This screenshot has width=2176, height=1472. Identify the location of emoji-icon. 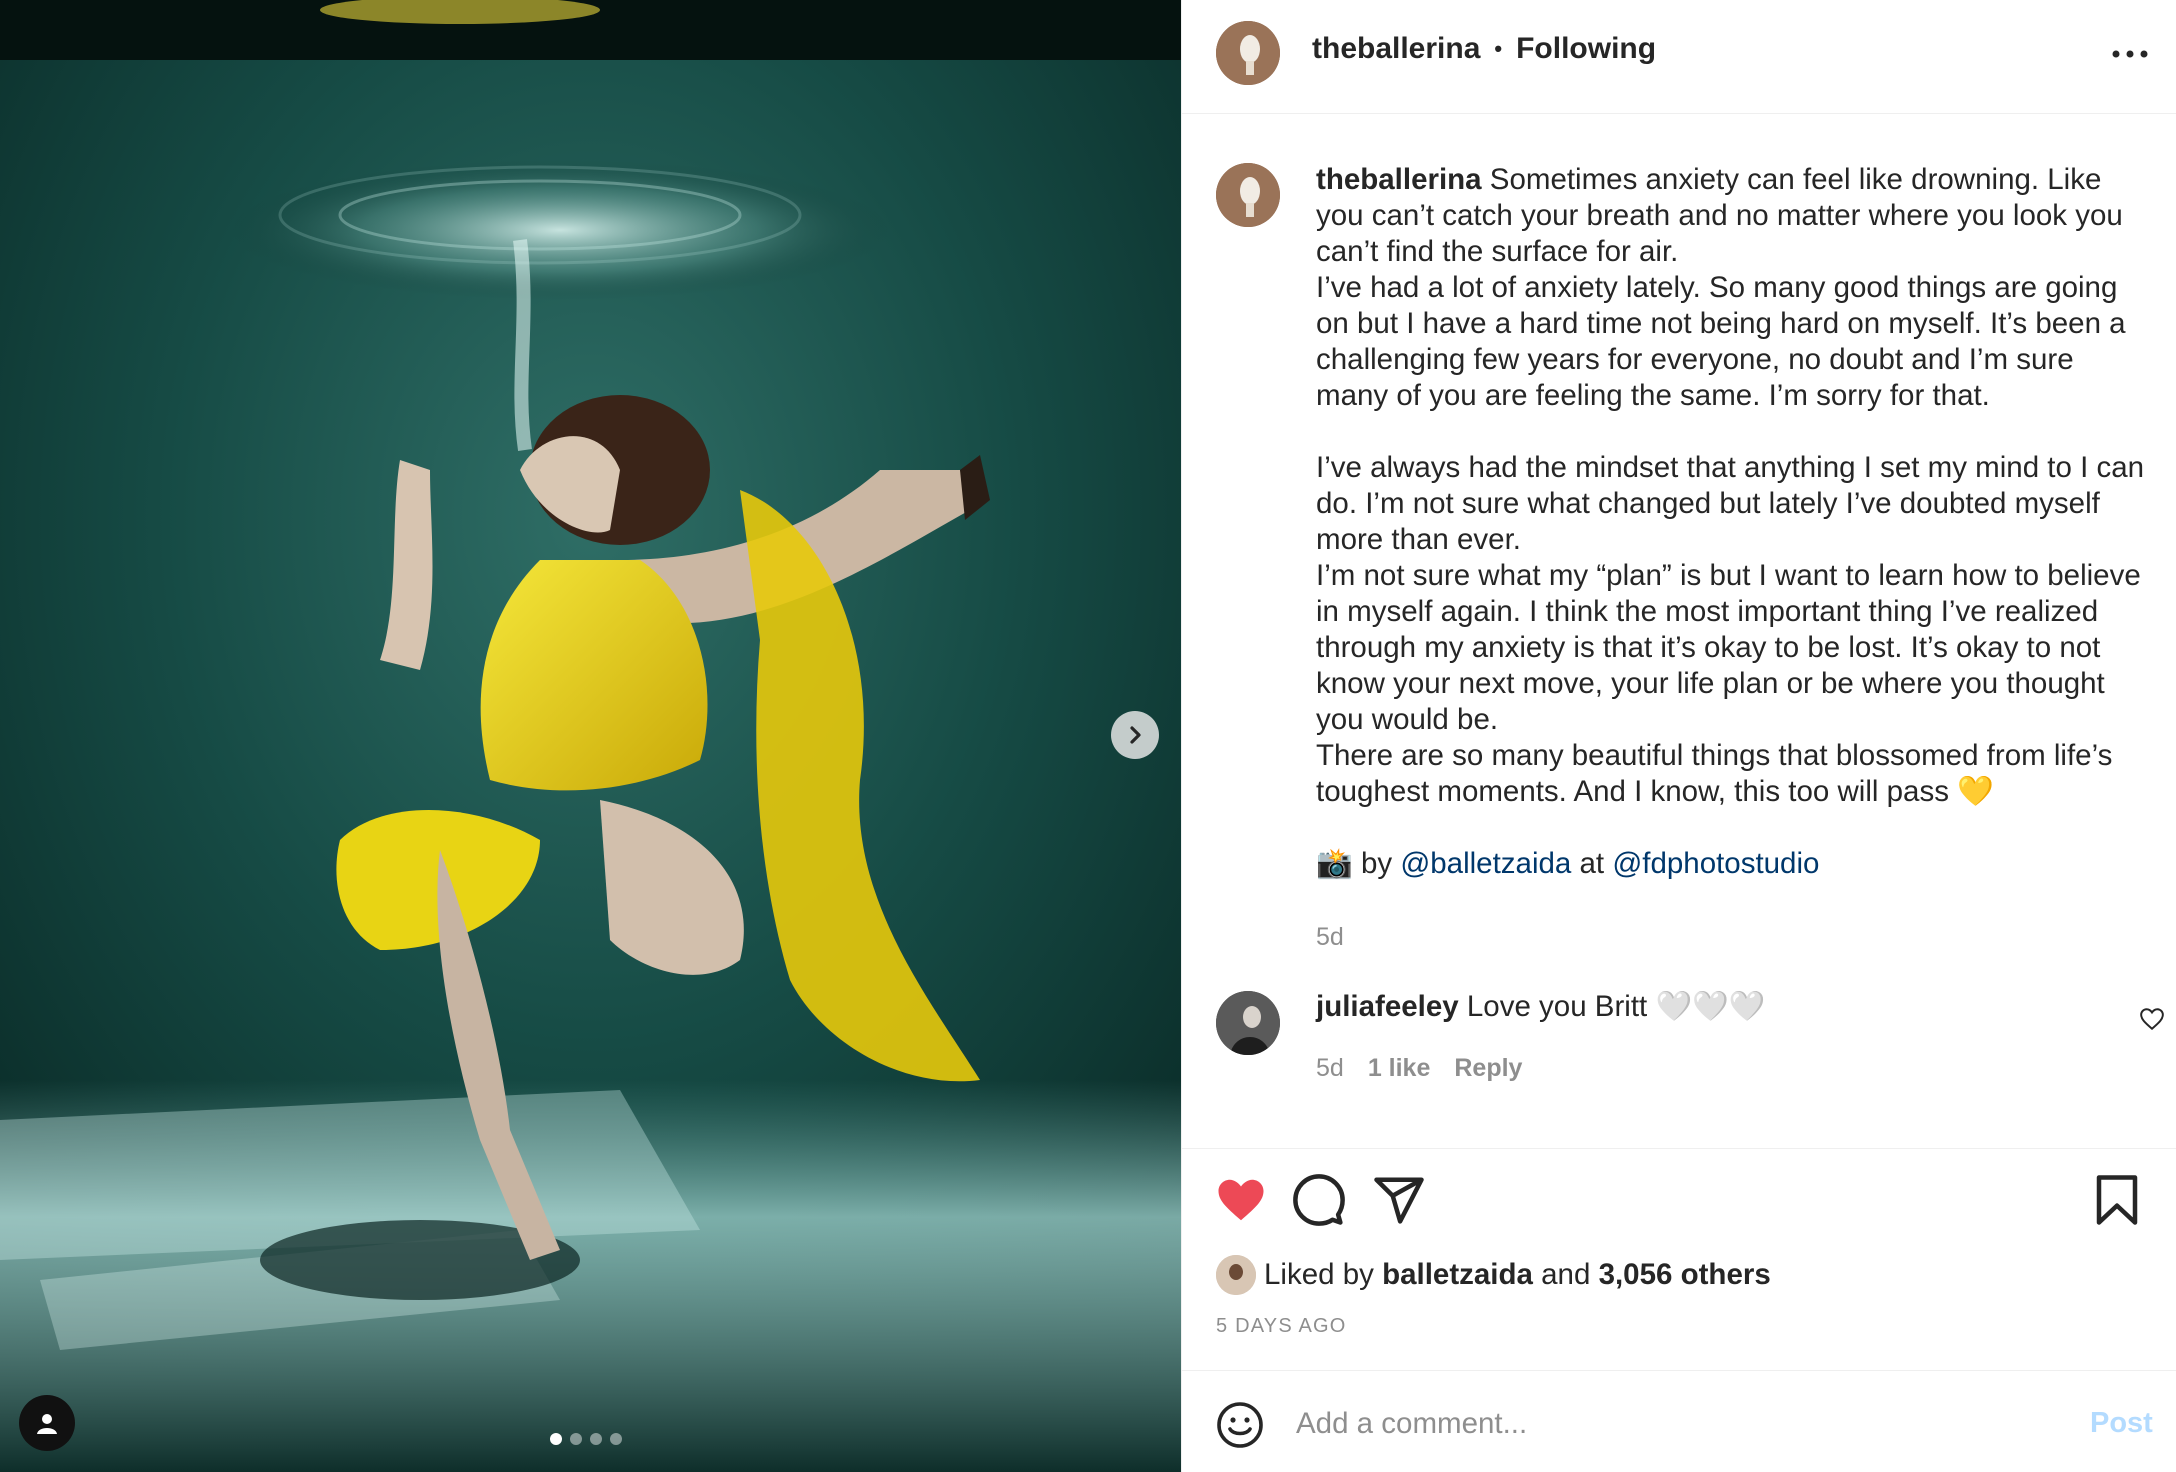
(1240, 1425).